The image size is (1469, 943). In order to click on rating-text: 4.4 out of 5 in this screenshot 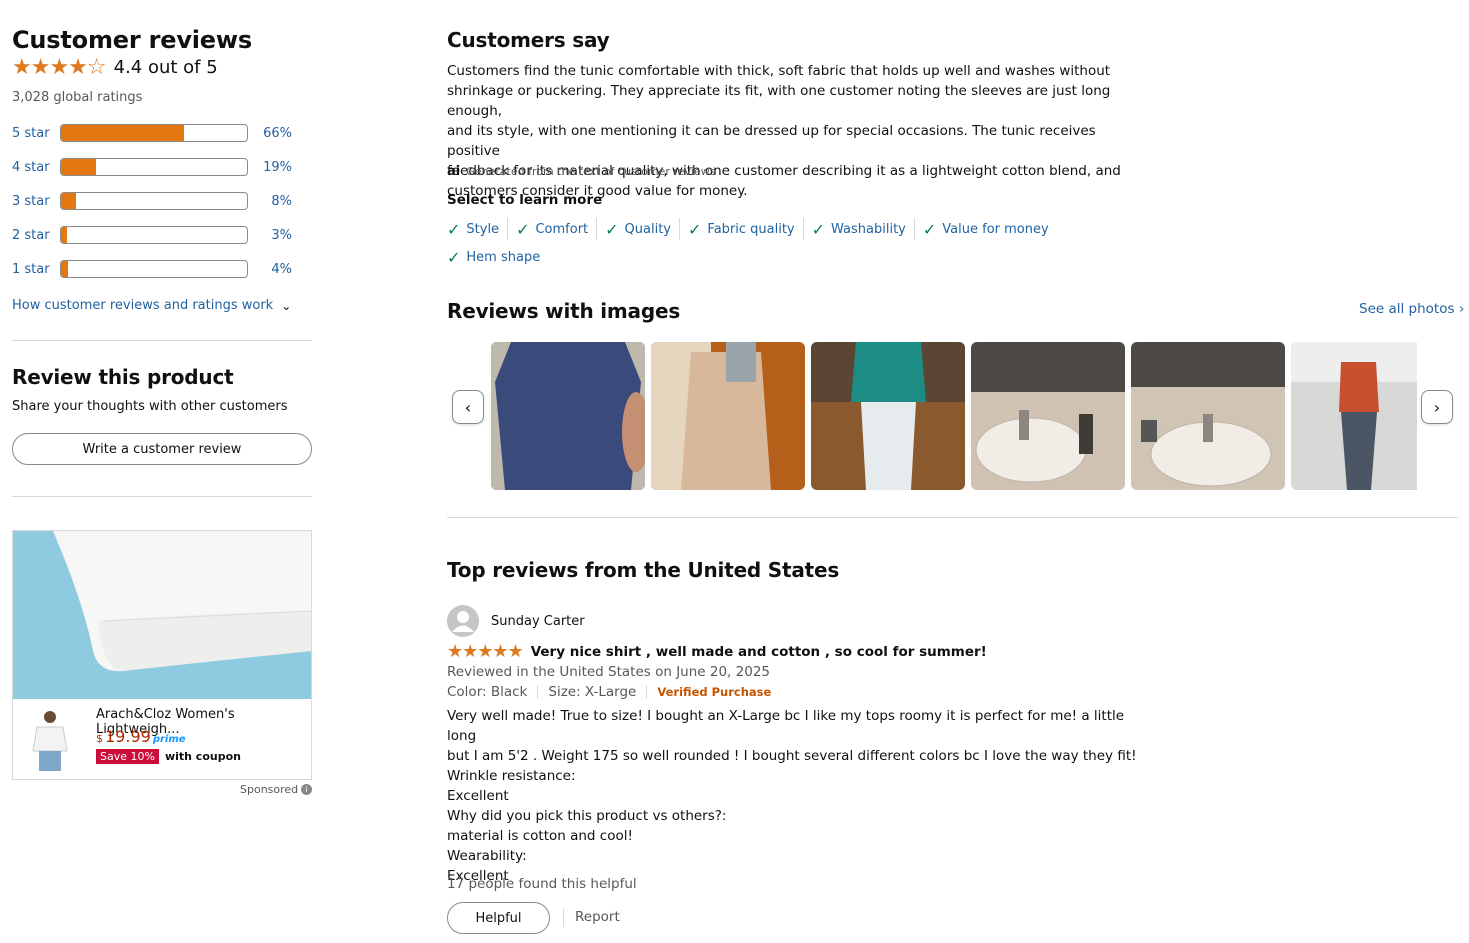, I will do `click(165, 67)`.